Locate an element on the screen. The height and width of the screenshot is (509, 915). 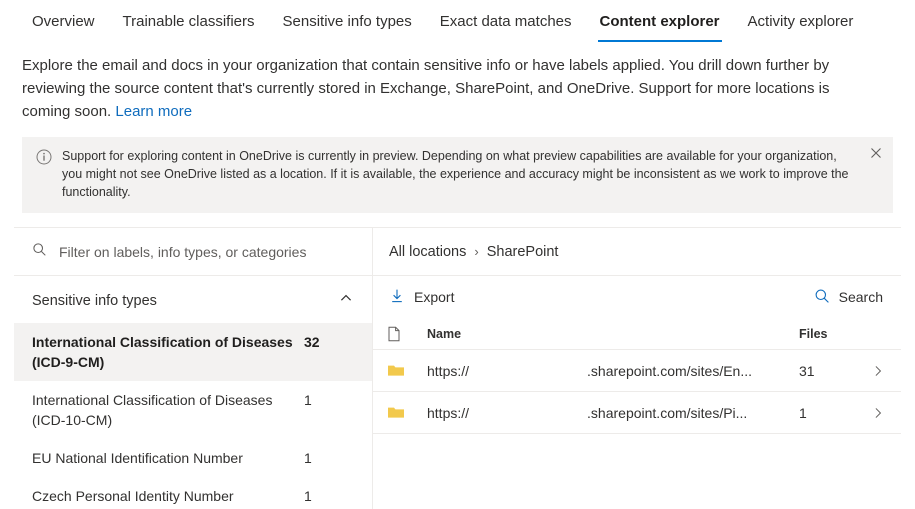
tab-exact-data-matches: Exact data matches is located at coordinates (506, 27).